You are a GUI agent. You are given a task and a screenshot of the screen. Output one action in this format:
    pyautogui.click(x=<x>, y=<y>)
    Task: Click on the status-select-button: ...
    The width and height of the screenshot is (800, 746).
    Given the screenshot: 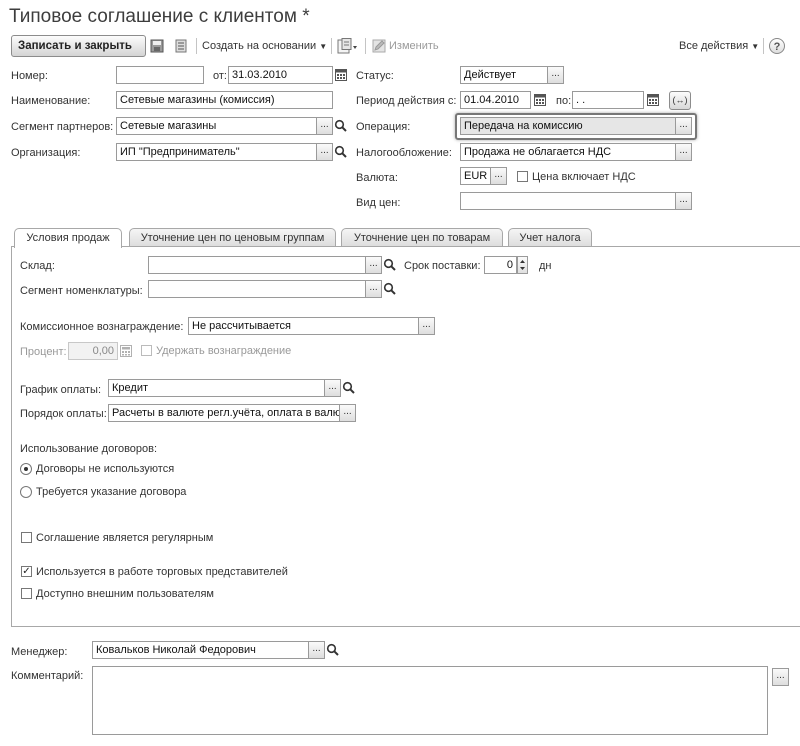 What is the action you would take?
    pyautogui.click(x=555, y=75)
    